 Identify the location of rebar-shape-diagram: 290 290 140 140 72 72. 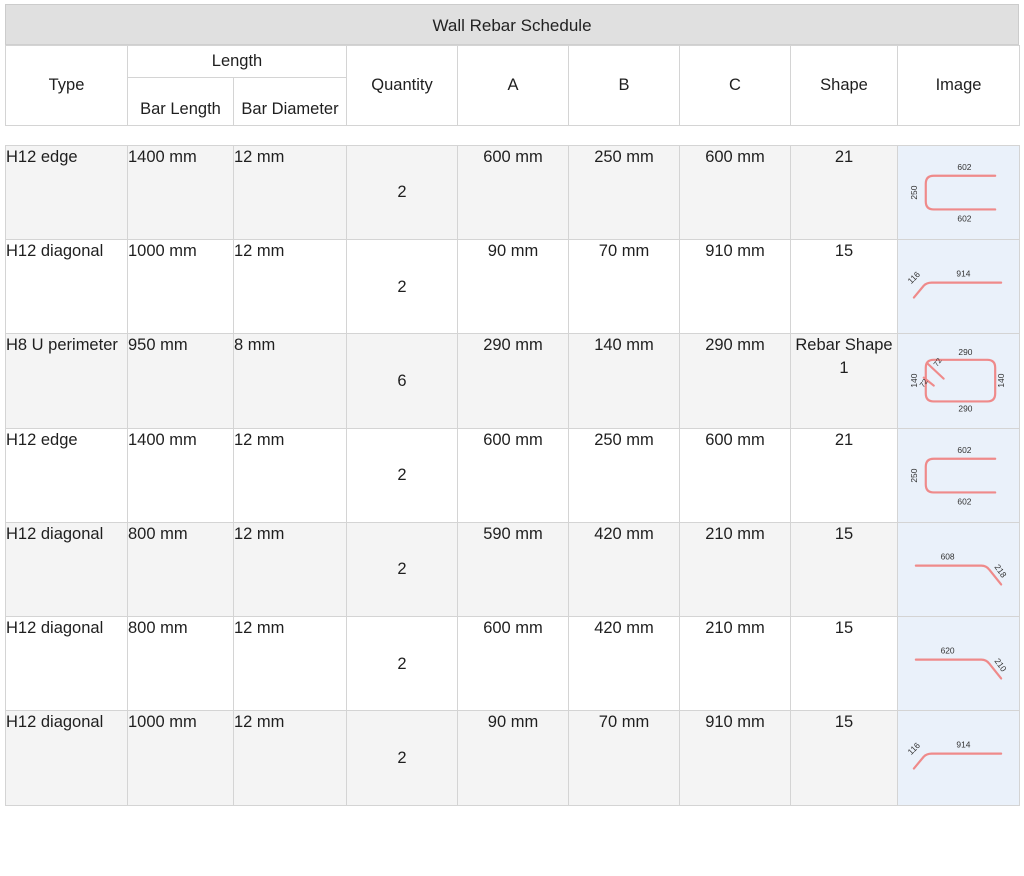
(958, 381).